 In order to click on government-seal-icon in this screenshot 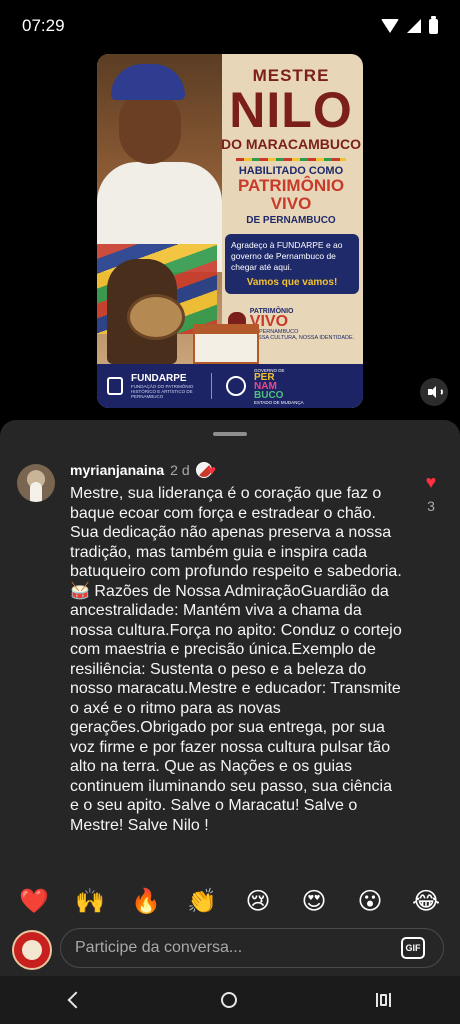, I will do `click(236, 386)`.